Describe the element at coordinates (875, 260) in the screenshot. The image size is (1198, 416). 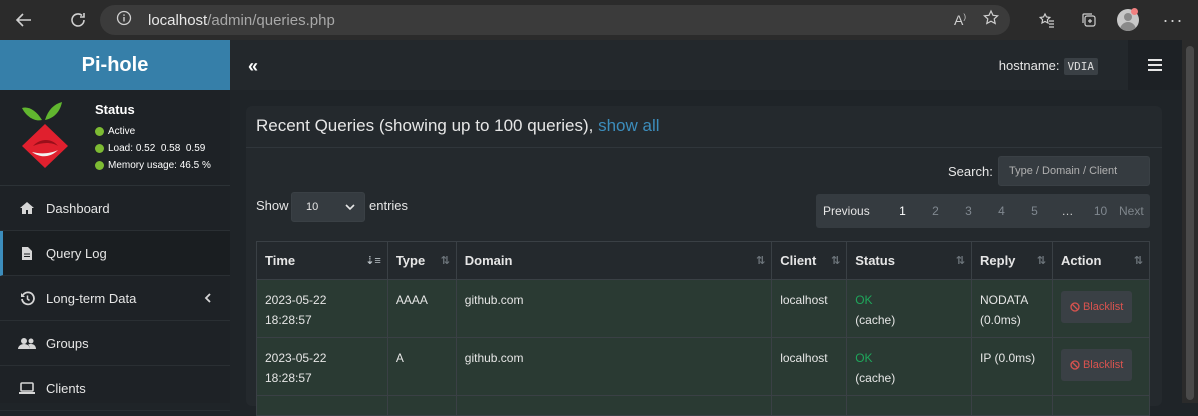
I see `column-label: Status` at that location.